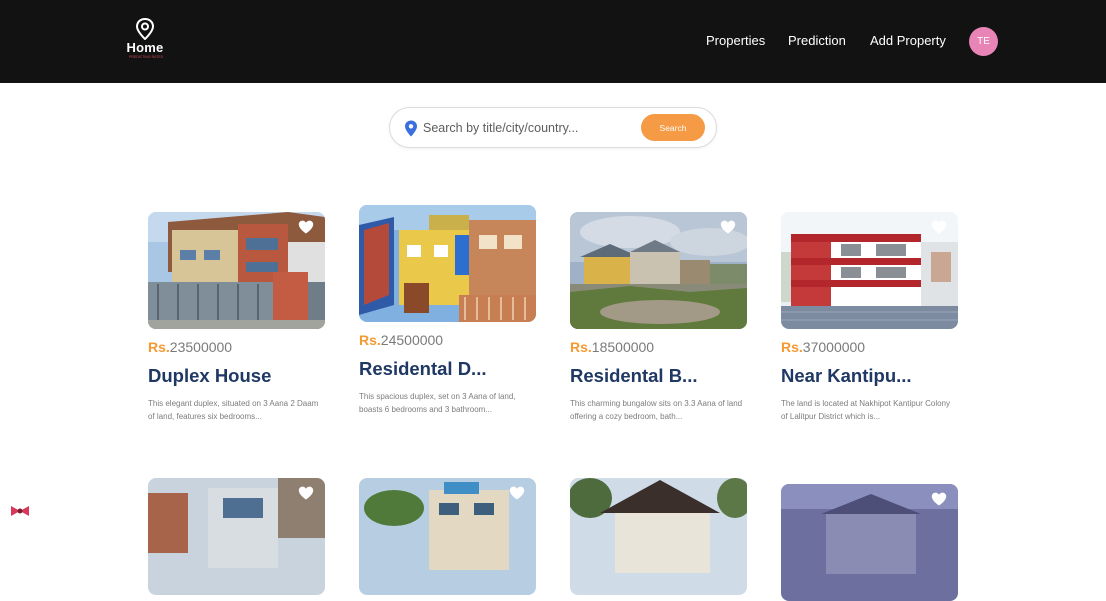  What do you see at coordinates (528, 128) in the screenshot?
I see `search-input` at bounding box center [528, 128].